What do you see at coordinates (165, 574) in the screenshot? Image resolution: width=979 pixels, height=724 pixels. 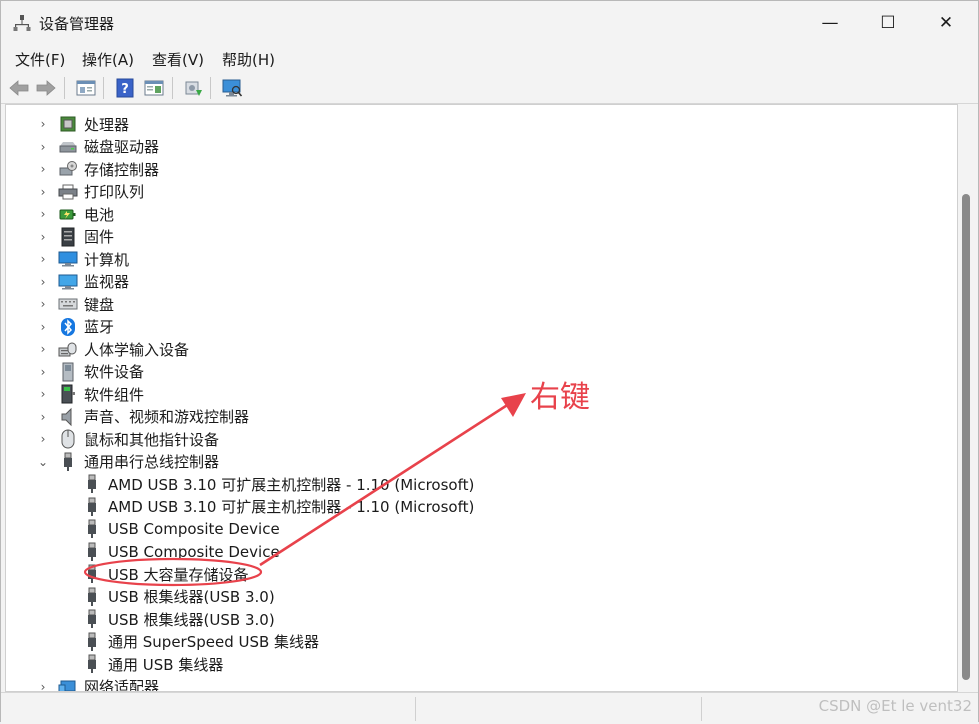 I see `usb-device-row: USB 大容量存储设备` at bounding box center [165, 574].